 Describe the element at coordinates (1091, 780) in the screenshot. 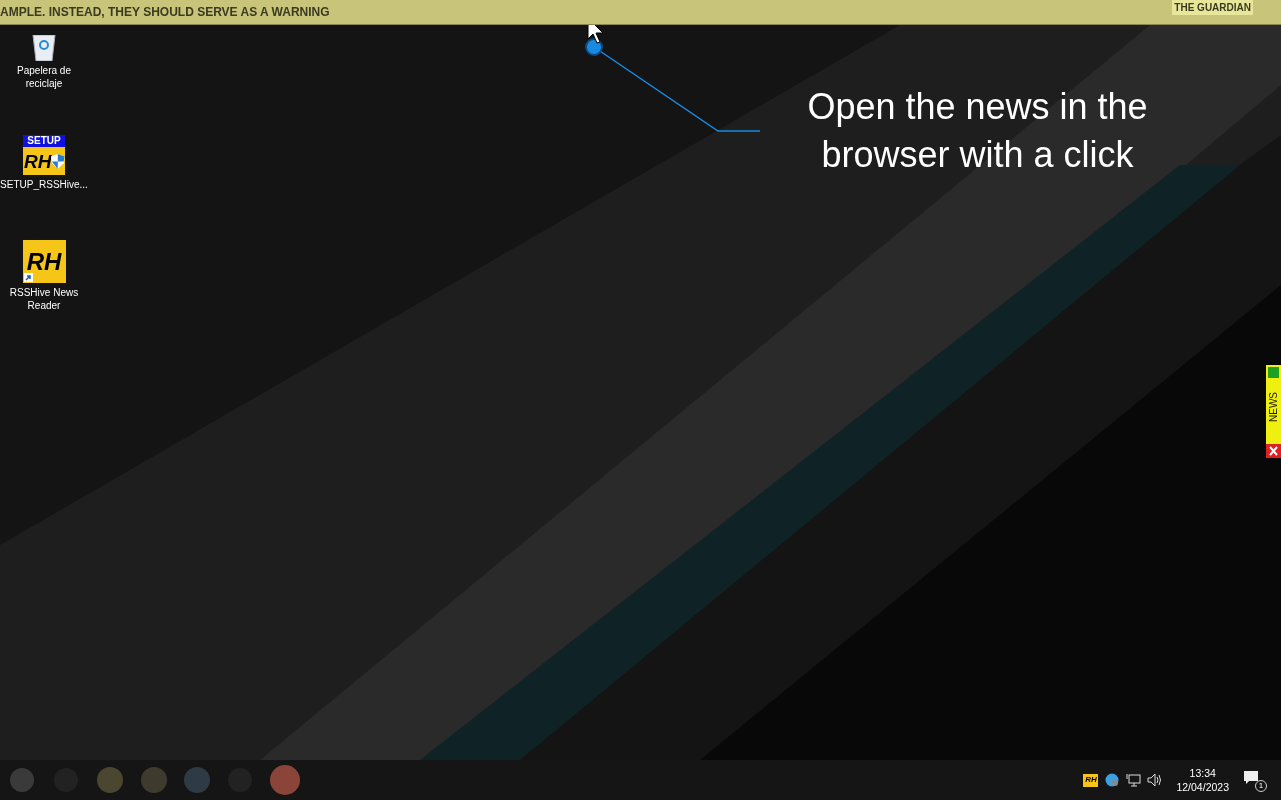

I see `tray-logo-icon: RH` at that location.